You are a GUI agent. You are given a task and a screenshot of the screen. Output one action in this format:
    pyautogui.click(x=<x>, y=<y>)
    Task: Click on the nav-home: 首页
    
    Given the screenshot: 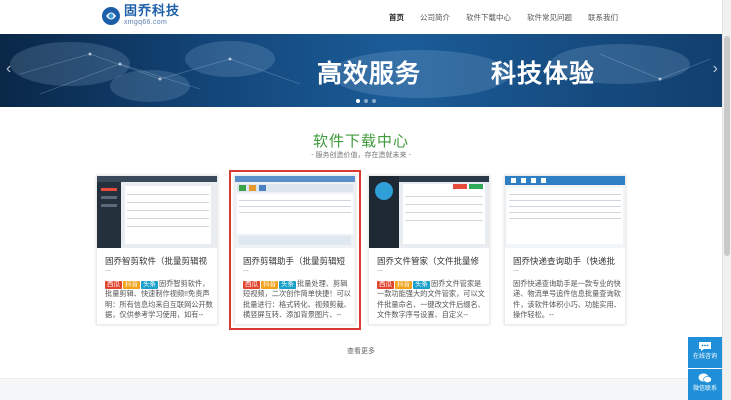 What is the action you would take?
    pyautogui.click(x=396, y=17)
    